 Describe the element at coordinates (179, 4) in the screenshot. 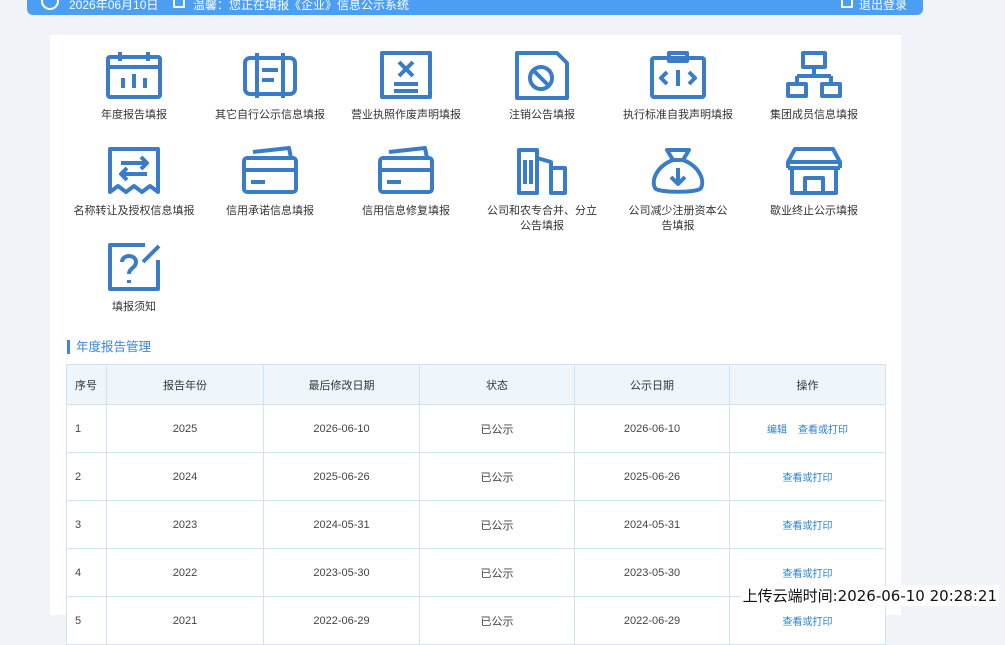

I see `document-icon` at that location.